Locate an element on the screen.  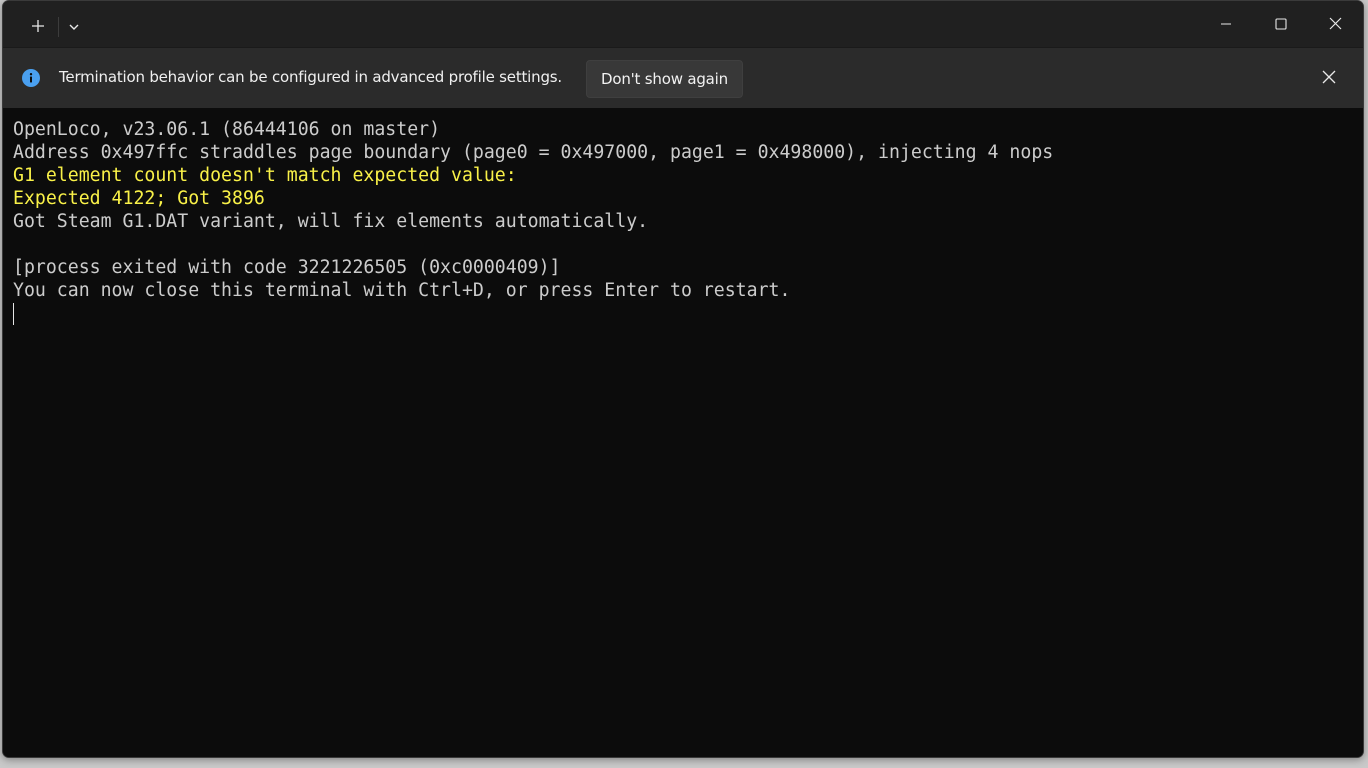
infobar-close-button is located at coordinates (1329, 78).